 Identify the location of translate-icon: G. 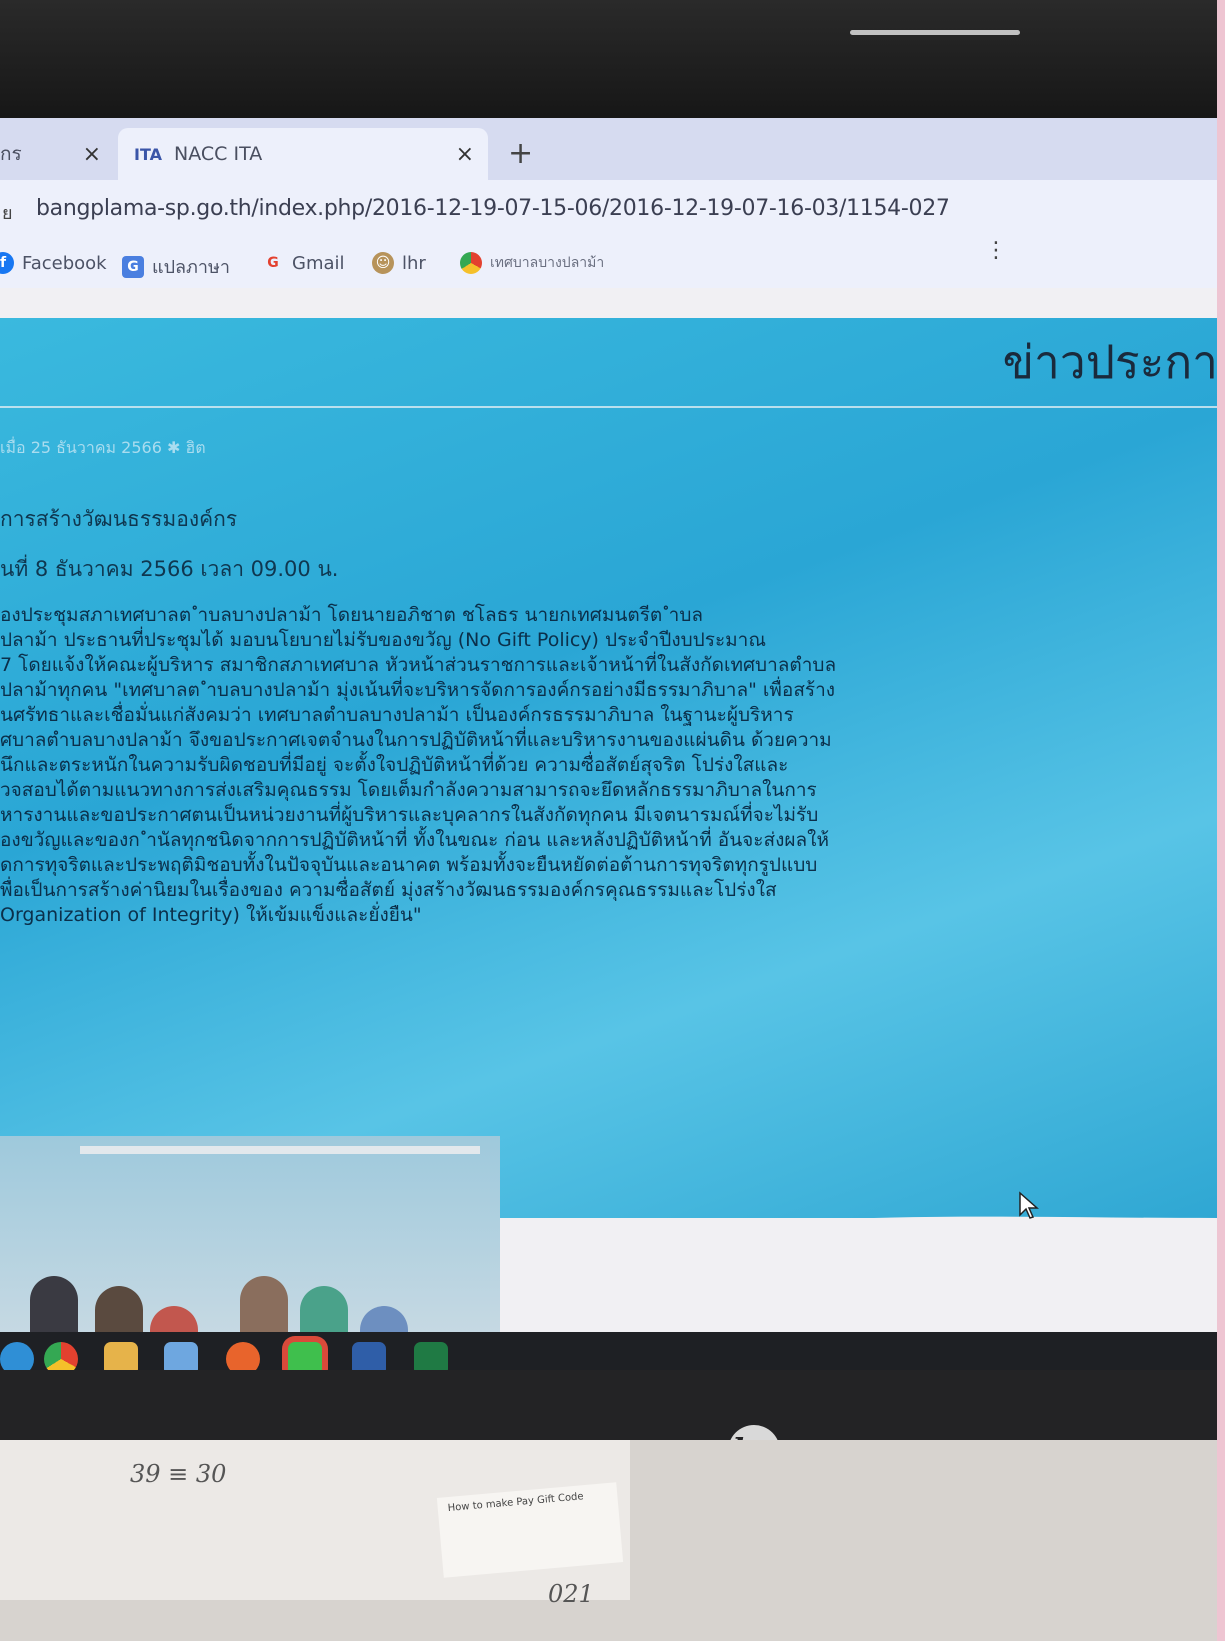
(133, 266).